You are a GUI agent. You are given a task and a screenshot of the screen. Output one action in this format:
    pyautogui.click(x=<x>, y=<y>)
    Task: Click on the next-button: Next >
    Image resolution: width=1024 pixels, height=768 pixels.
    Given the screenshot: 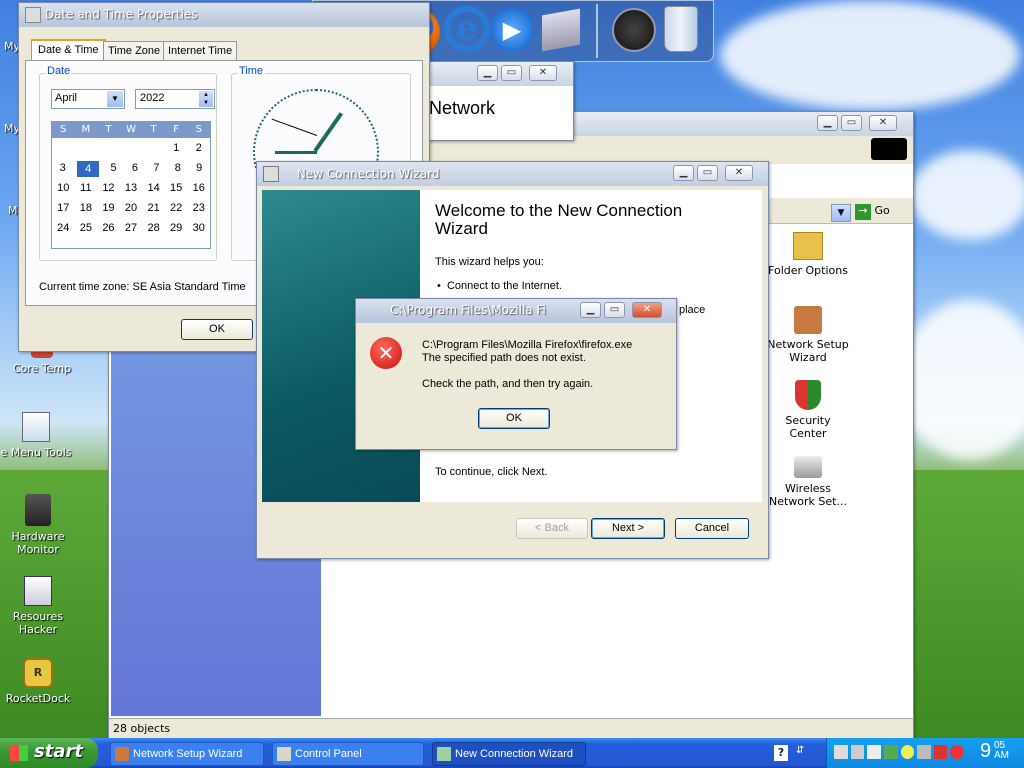 What is the action you would take?
    pyautogui.click(x=628, y=528)
    